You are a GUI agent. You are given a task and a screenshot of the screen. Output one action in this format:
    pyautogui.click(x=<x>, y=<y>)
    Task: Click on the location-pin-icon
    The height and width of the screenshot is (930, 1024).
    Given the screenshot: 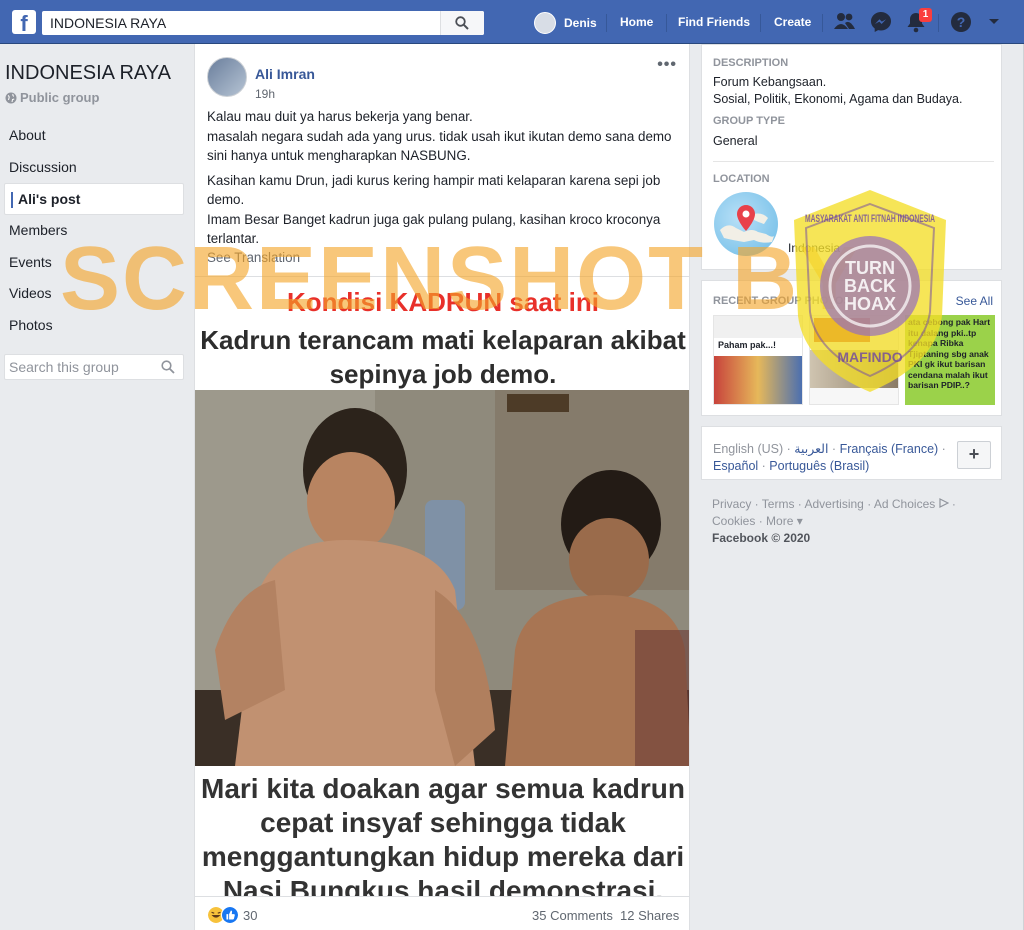 What is the action you would take?
    pyautogui.click(x=746, y=218)
    